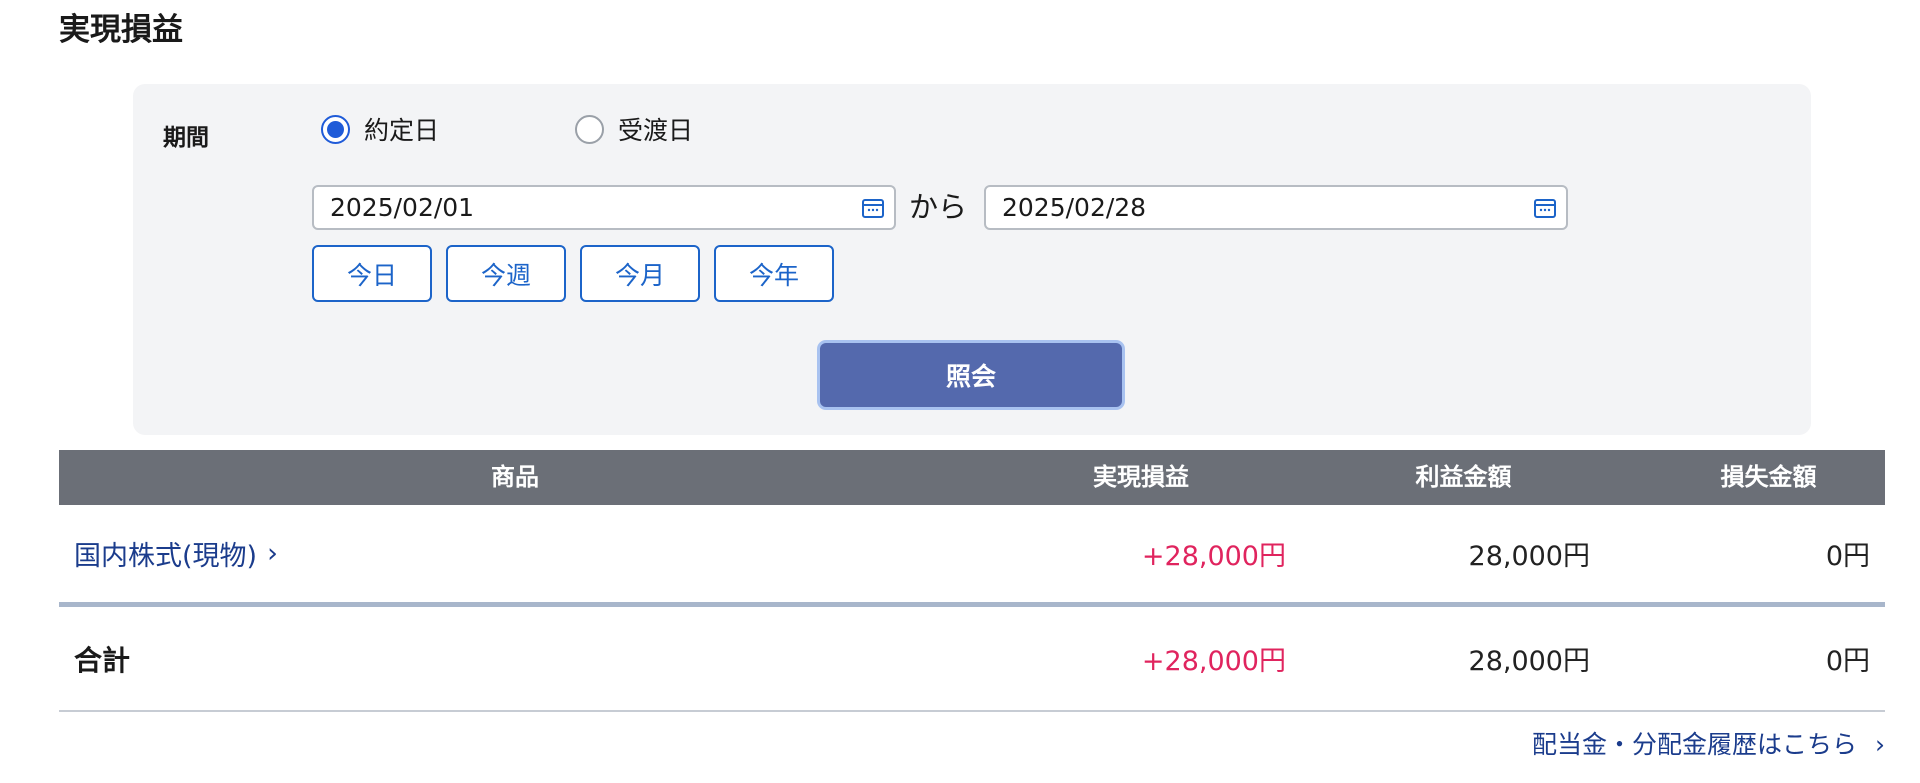 This screenshot has width=1920, height=783. I want to click on from-connector: から, so click(938, 207).